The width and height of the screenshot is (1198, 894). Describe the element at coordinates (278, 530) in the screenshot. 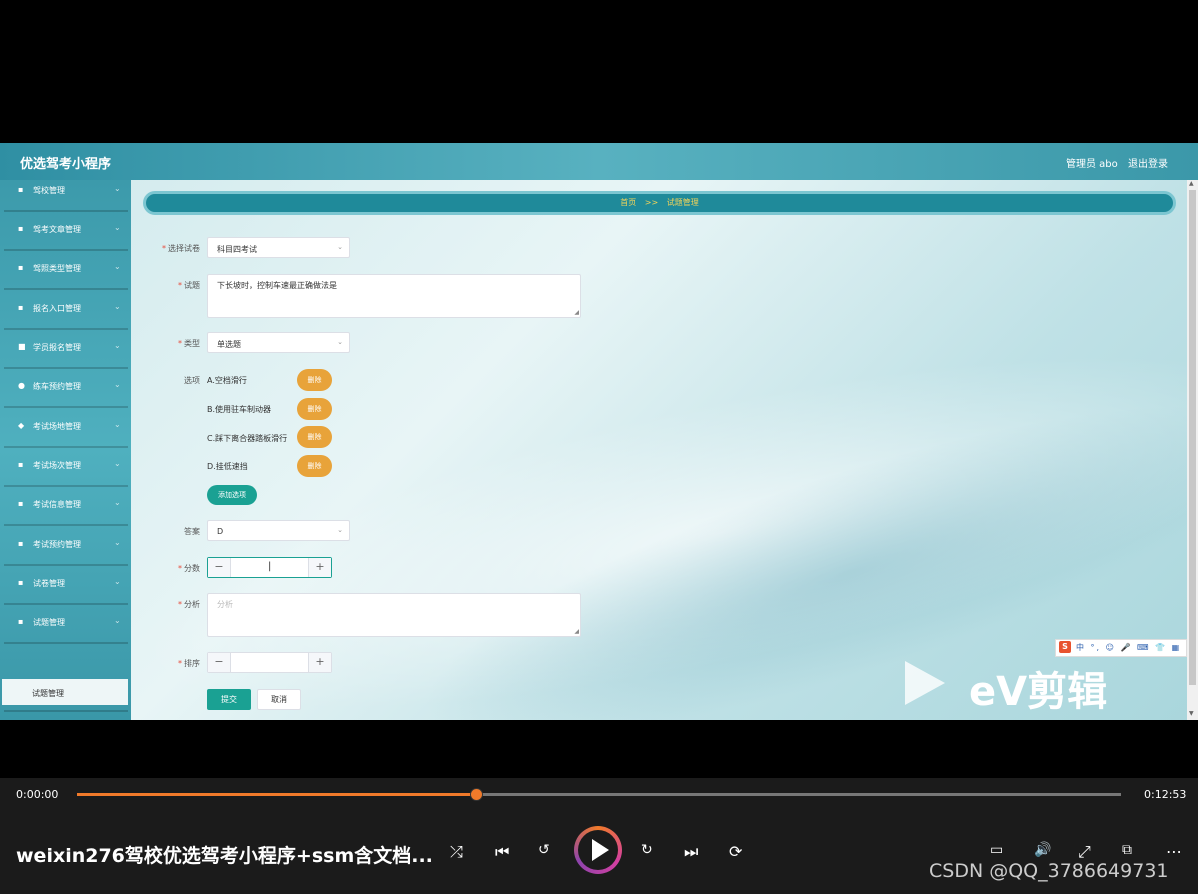

I see `answer-select: D ⌄` at that location.